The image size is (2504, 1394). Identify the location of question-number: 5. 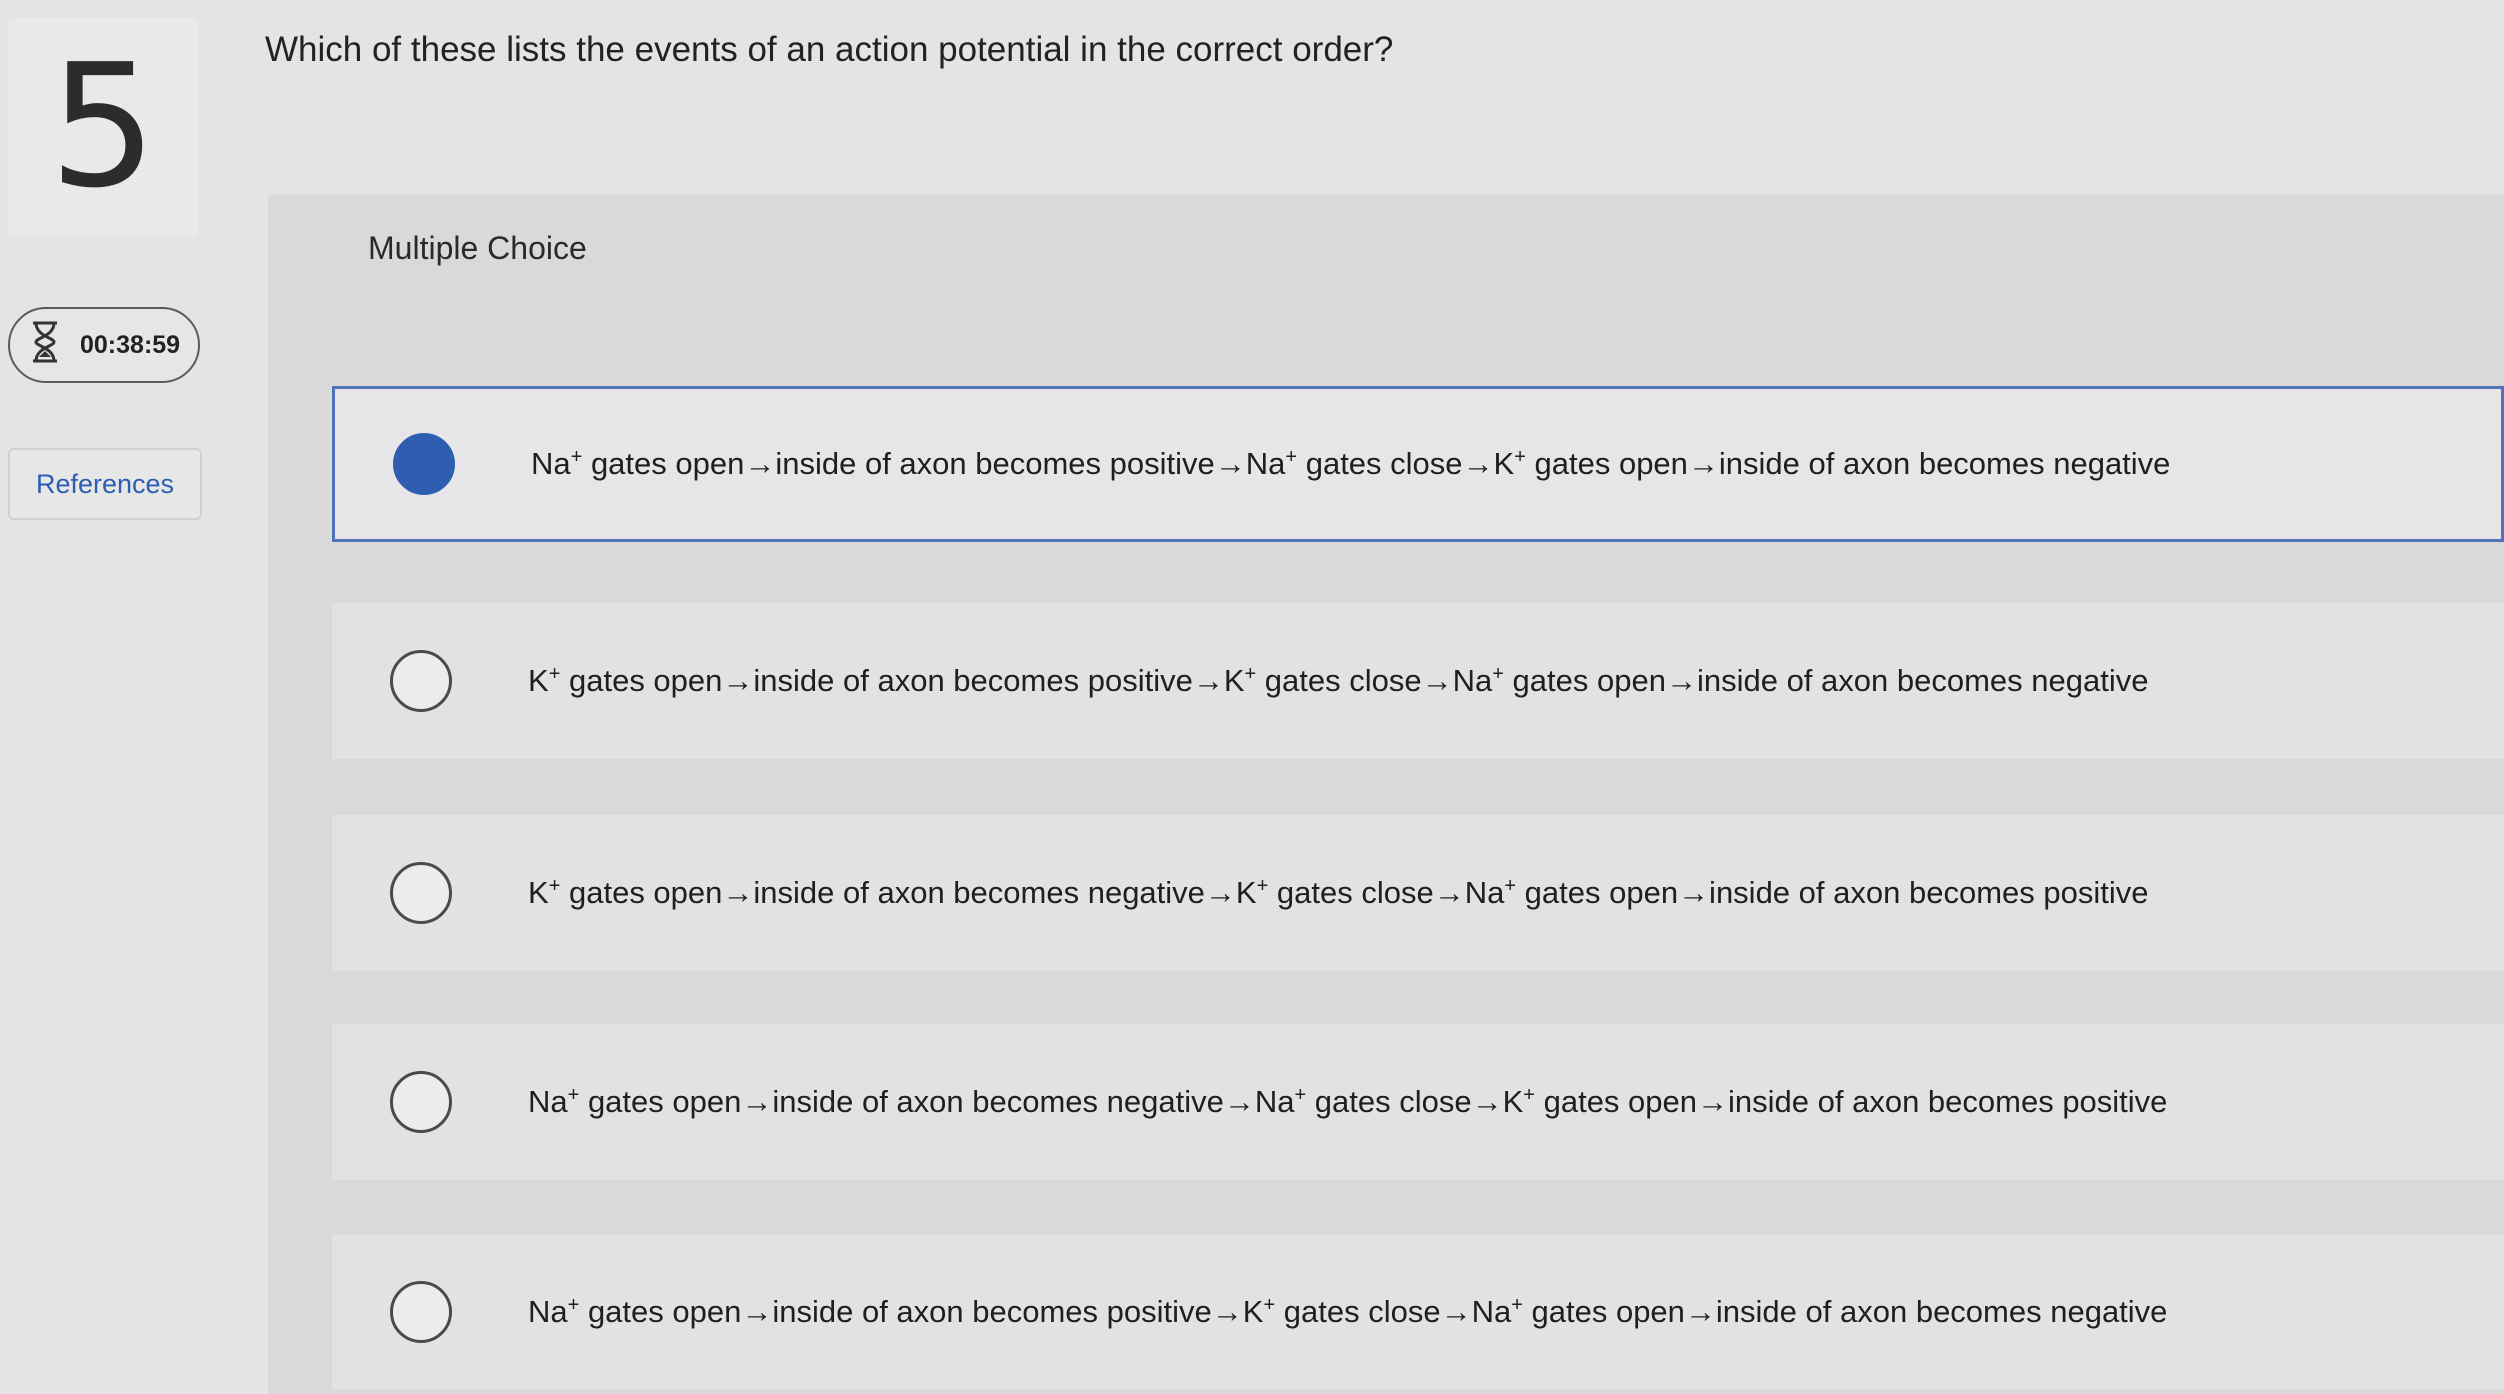
(103, 127).